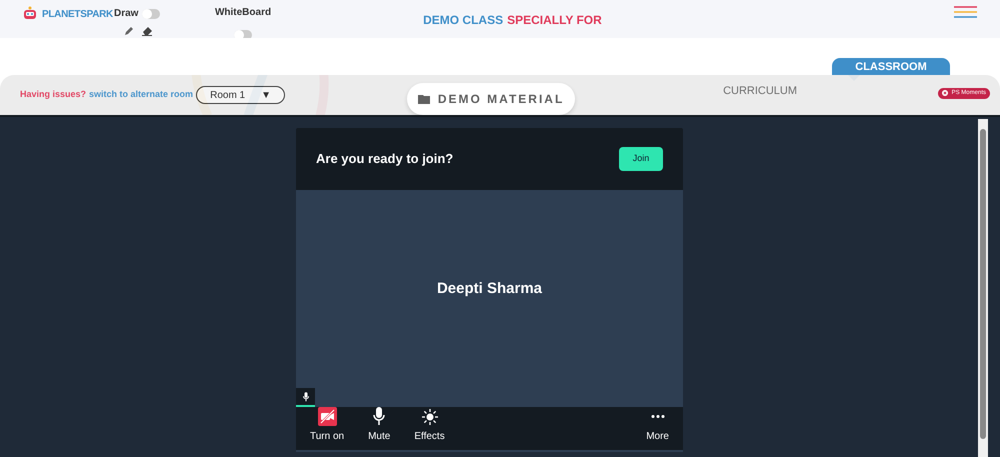 The image size is (1000, 457). I want to click on curriculum-tab: CURRICULUM, so click(760, 91).